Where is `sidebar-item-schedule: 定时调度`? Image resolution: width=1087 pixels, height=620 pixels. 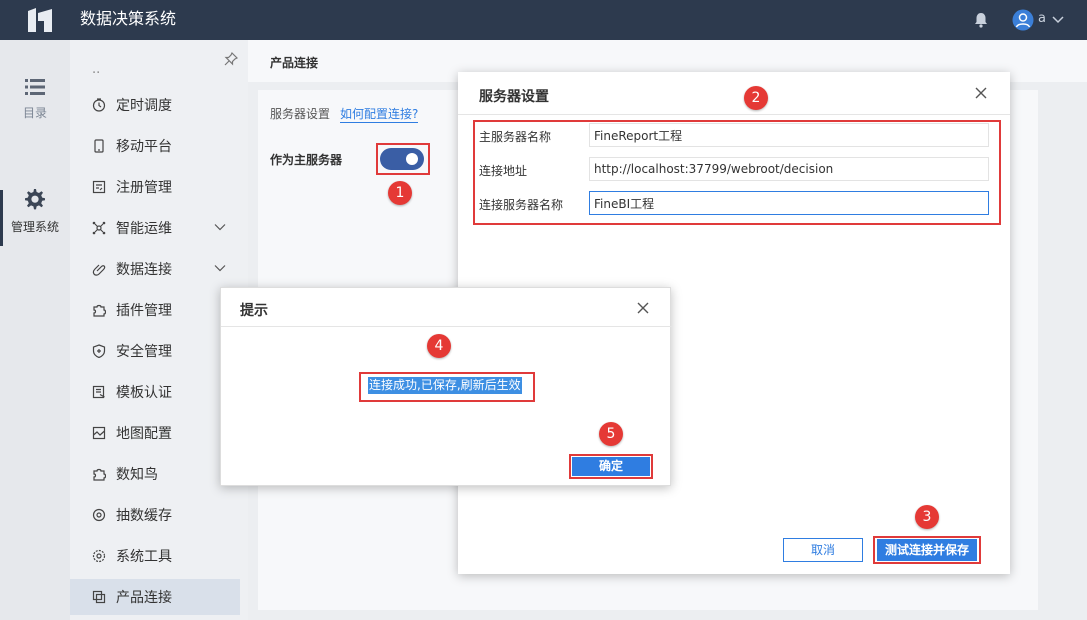
sidebar-item-schedule: 定时调度 is located at coordinates (155, 105).